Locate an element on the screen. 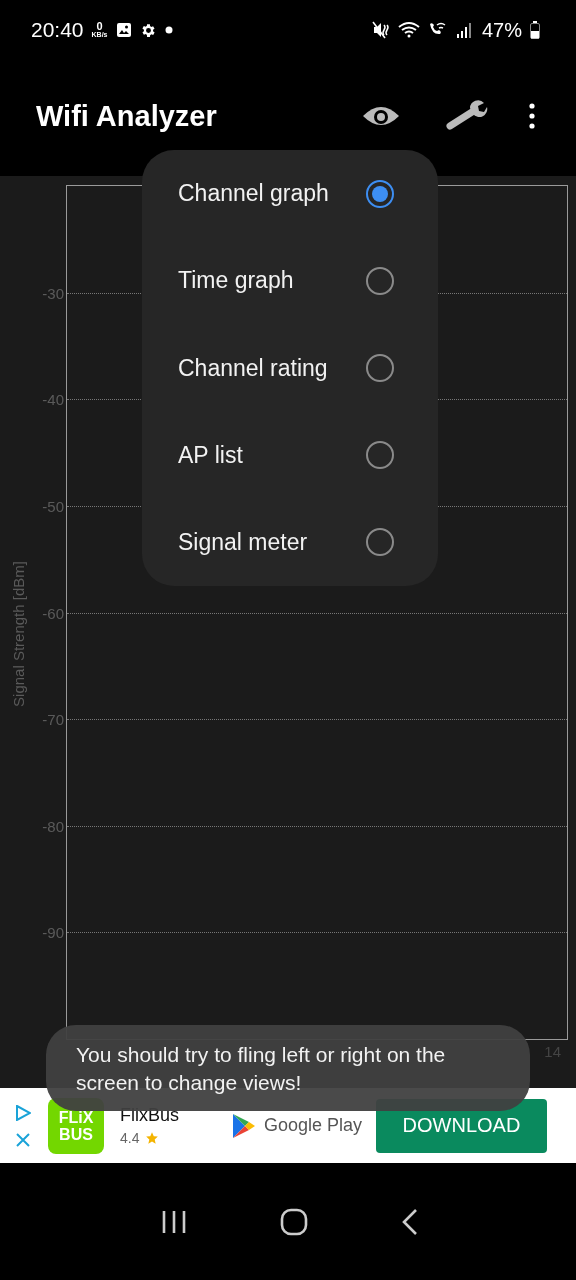 The height and width of the screenshot is (1280, 576). battery-icon is located at coordinates (535, 30).